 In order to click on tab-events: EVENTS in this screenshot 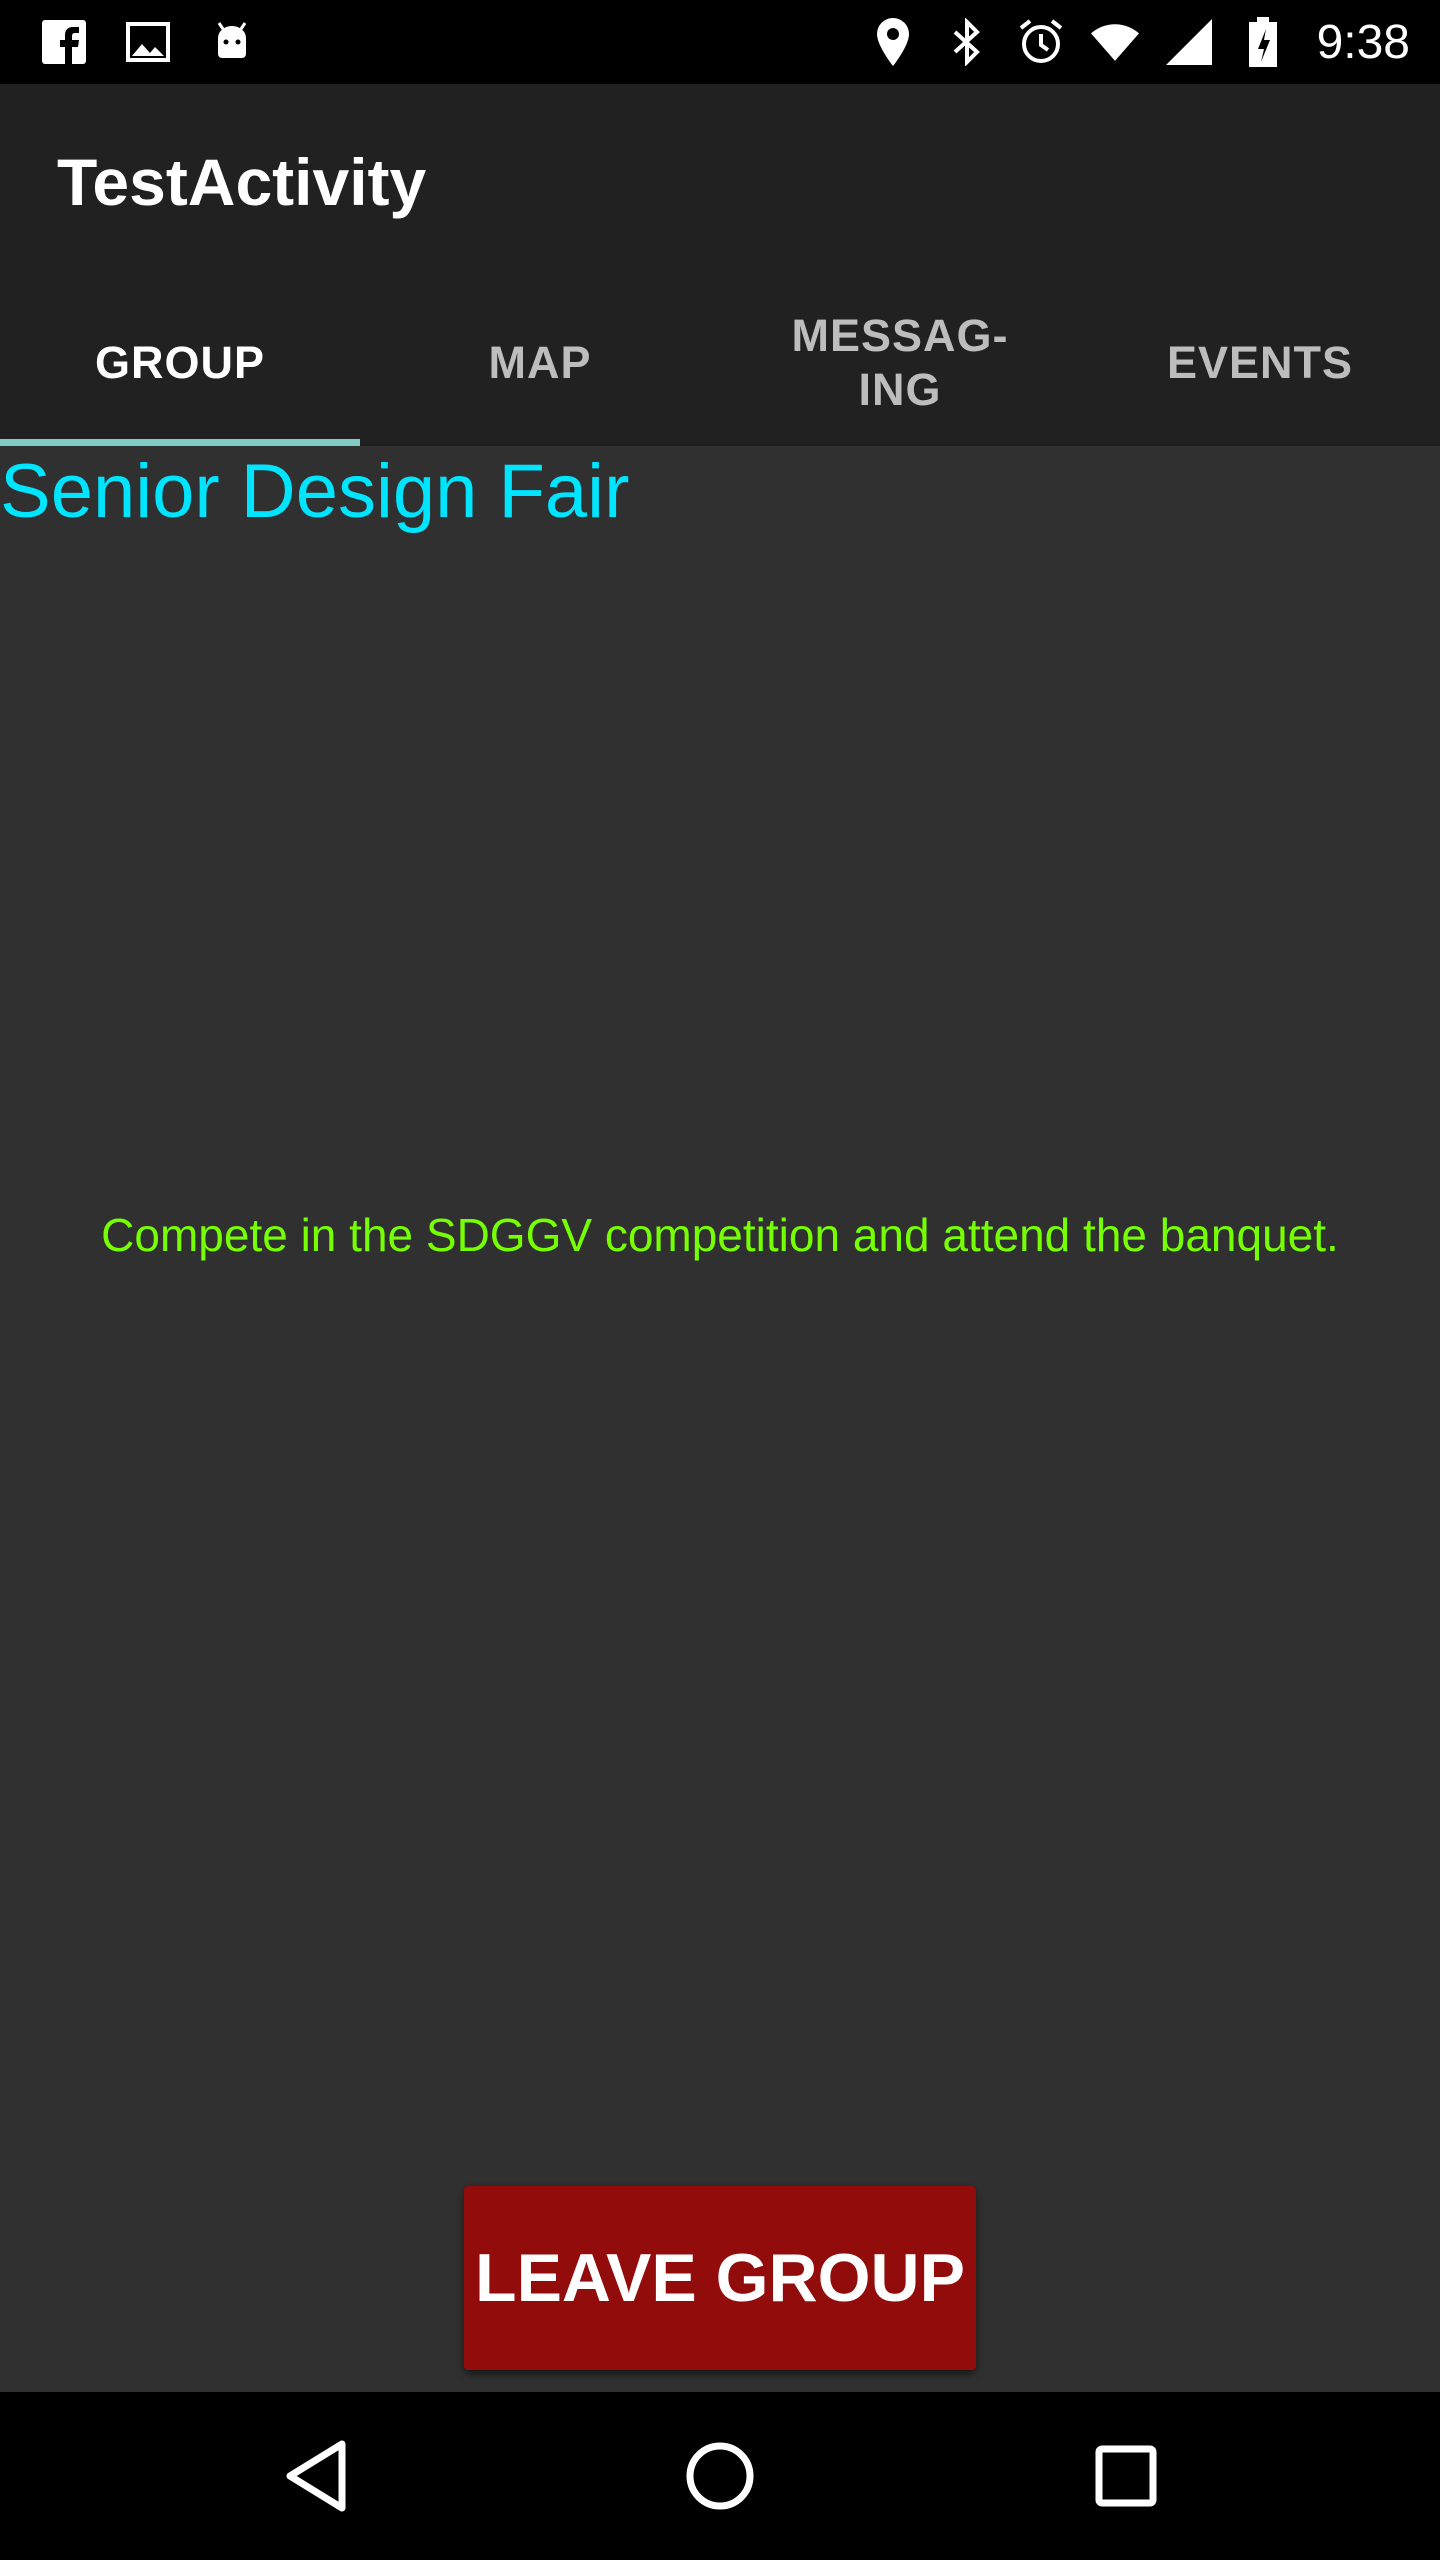, I will do `click(1260, 363)`.